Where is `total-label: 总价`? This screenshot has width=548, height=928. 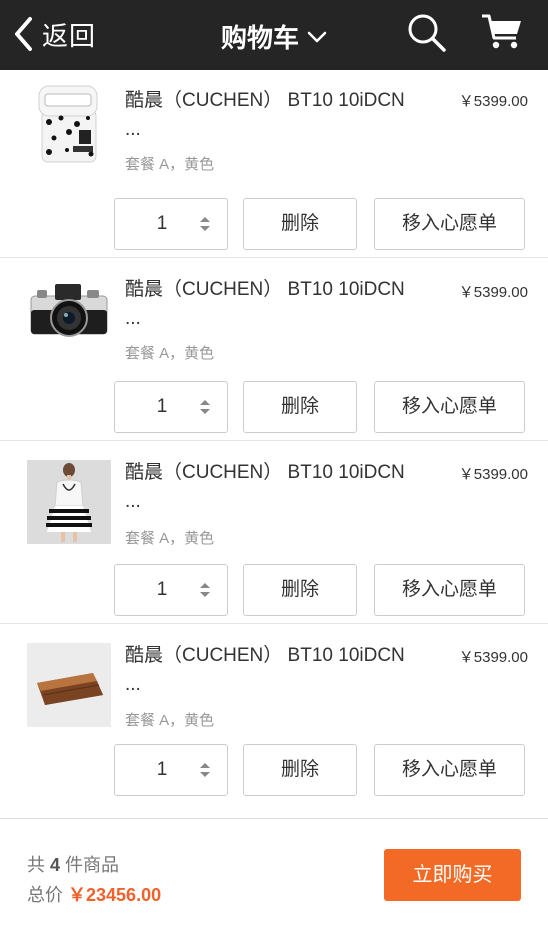 total-label: 总价 is located at coordinates (45, 895).